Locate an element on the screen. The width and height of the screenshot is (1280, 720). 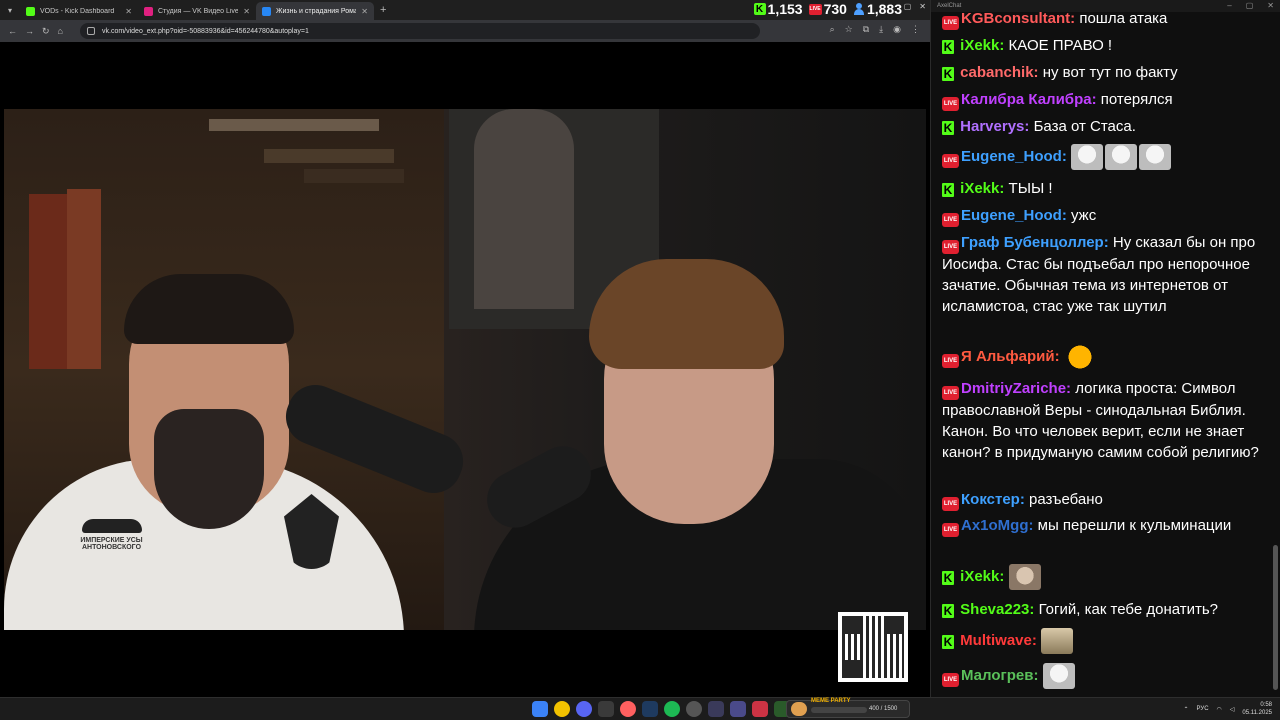
tab-kick-vods: VODs - Kick Dashboard ✕ is located at coordinates (79, 11).